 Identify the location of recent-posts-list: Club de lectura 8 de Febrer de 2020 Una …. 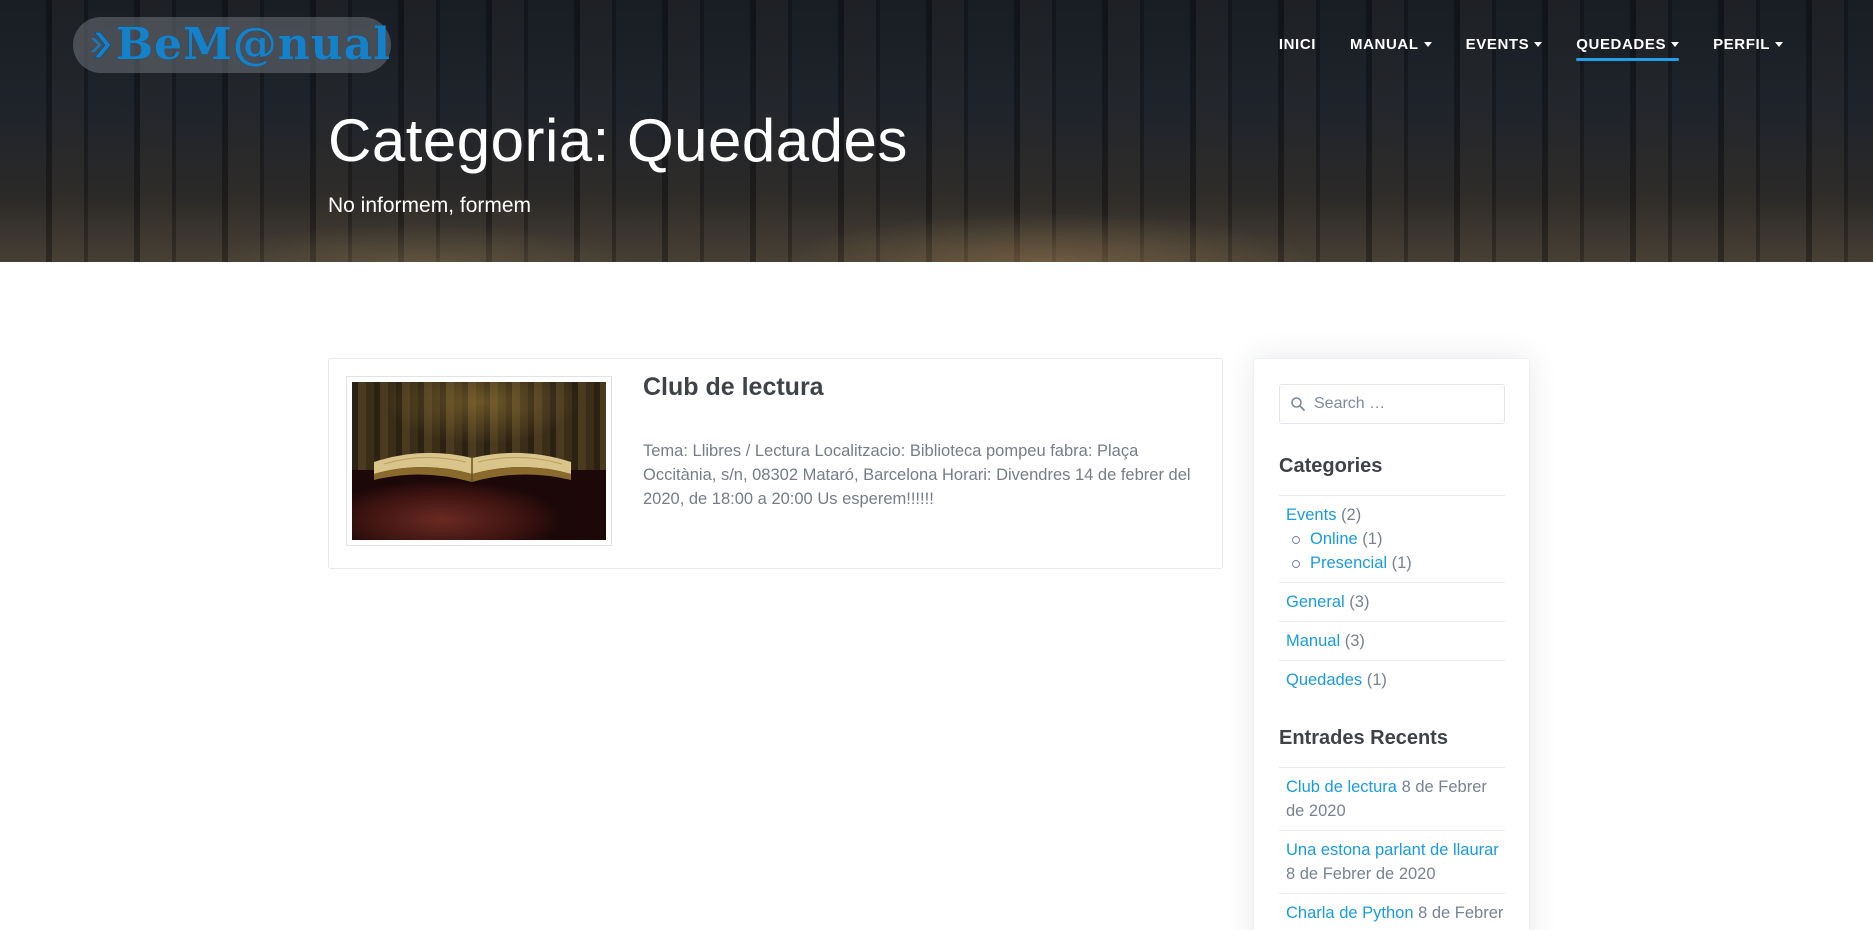
(1392, 848).